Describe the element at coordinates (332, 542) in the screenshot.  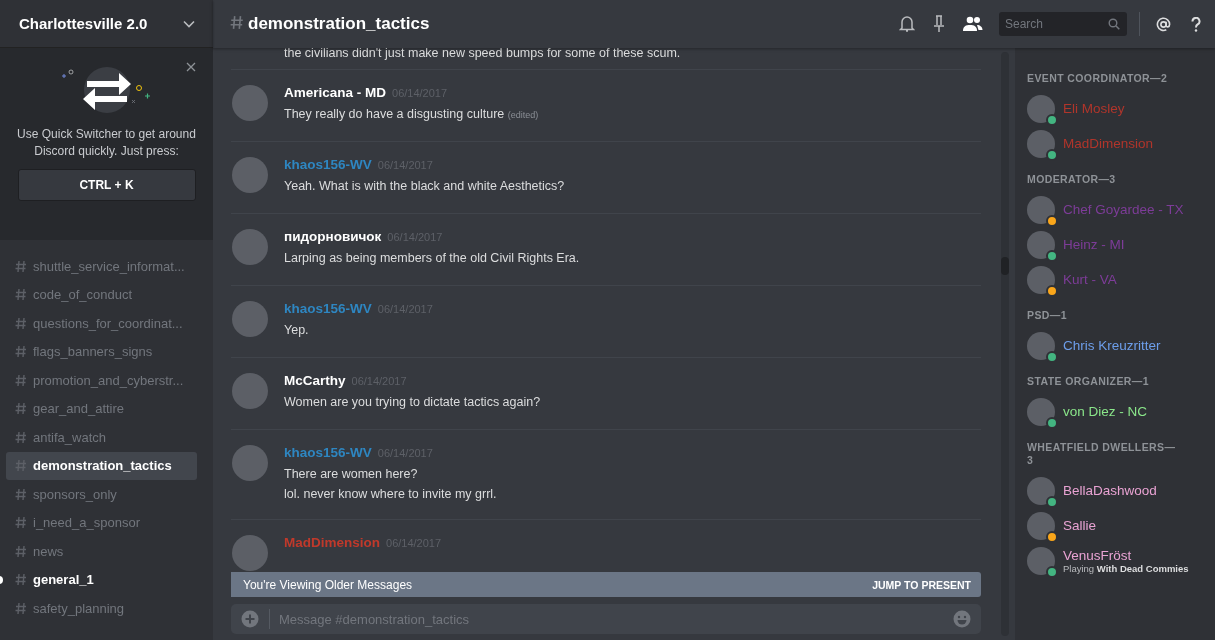
I see `author-name: MadDimension` at that location.